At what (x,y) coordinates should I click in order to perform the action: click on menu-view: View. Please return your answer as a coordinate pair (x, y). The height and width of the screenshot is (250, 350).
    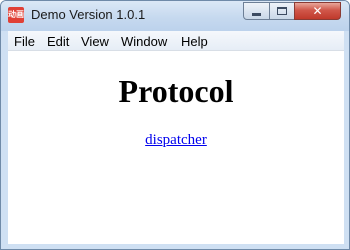
    Looking at the image, I should click on (95, 41).